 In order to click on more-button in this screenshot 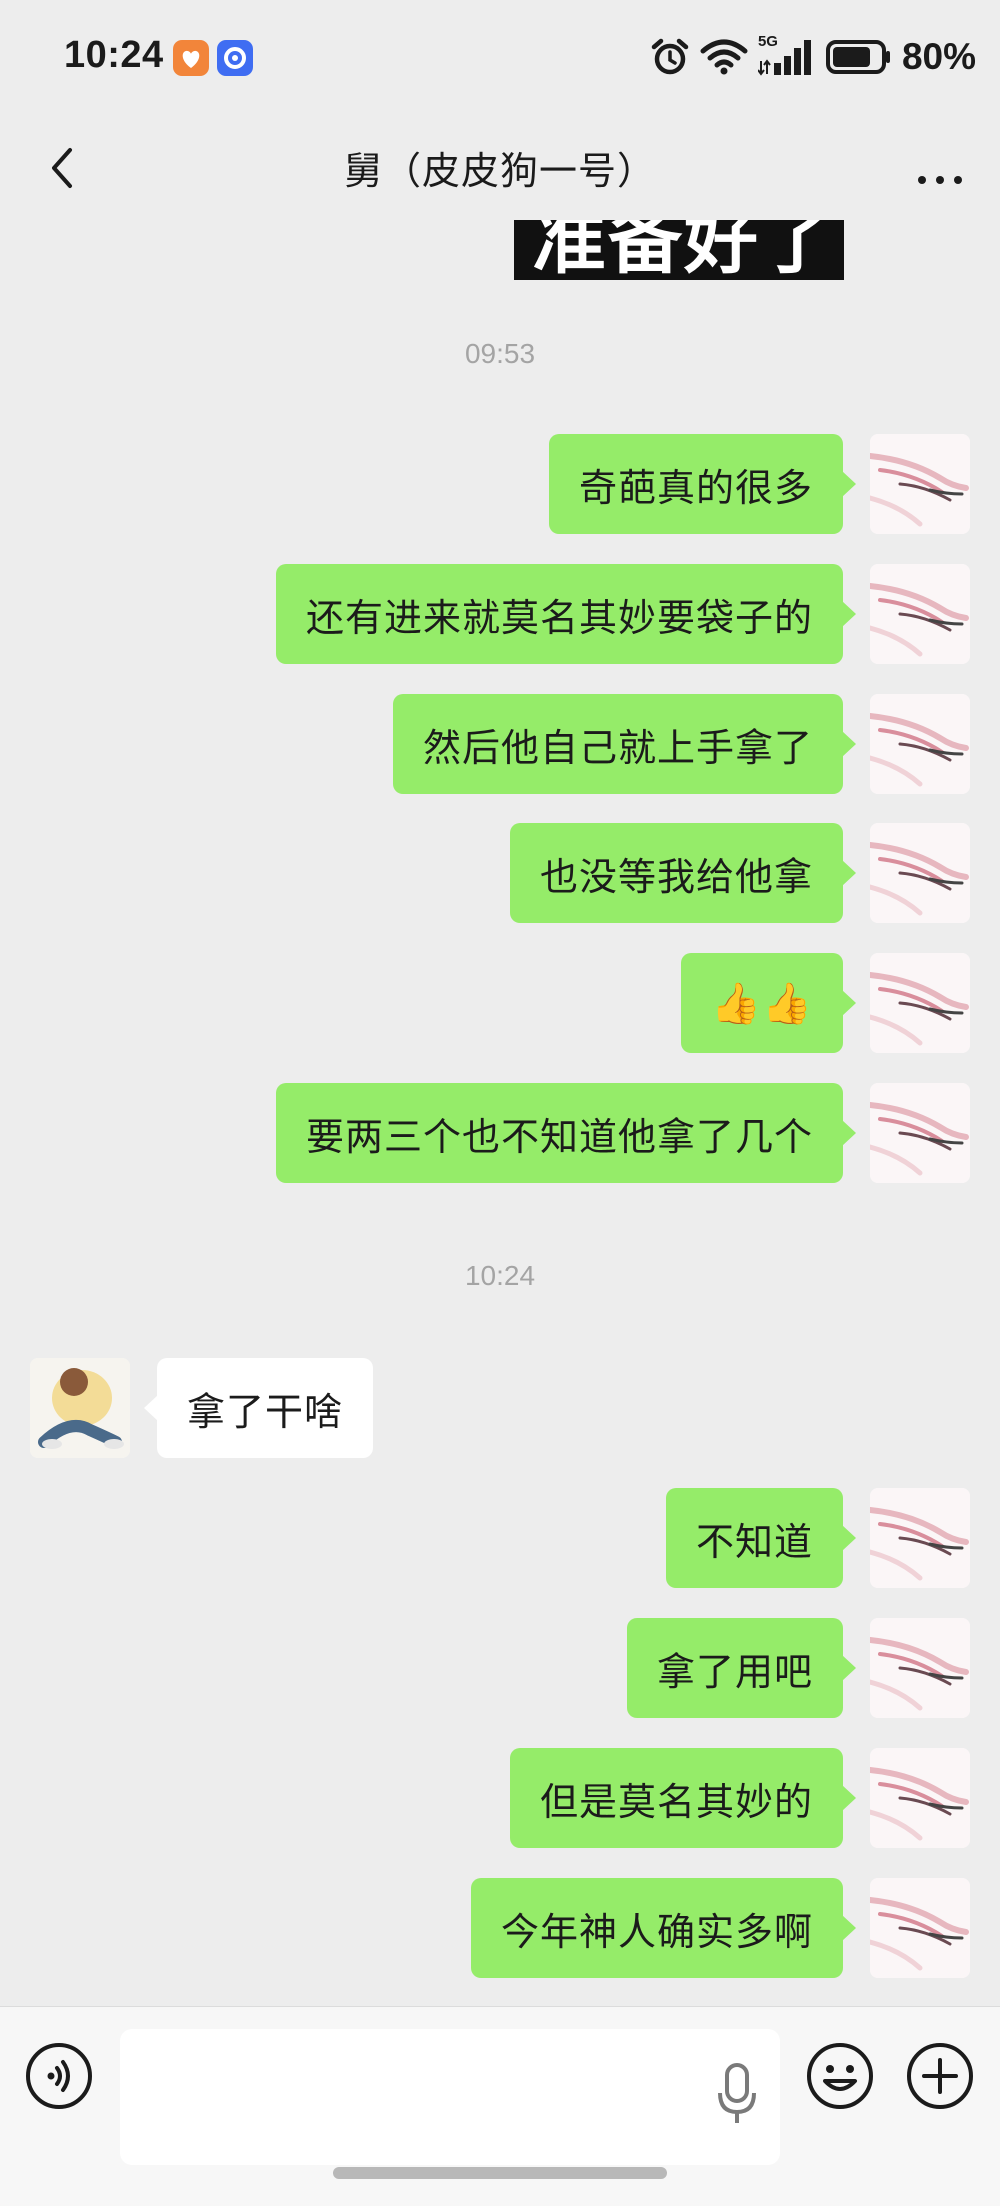, I will do `click(940, 168)`.